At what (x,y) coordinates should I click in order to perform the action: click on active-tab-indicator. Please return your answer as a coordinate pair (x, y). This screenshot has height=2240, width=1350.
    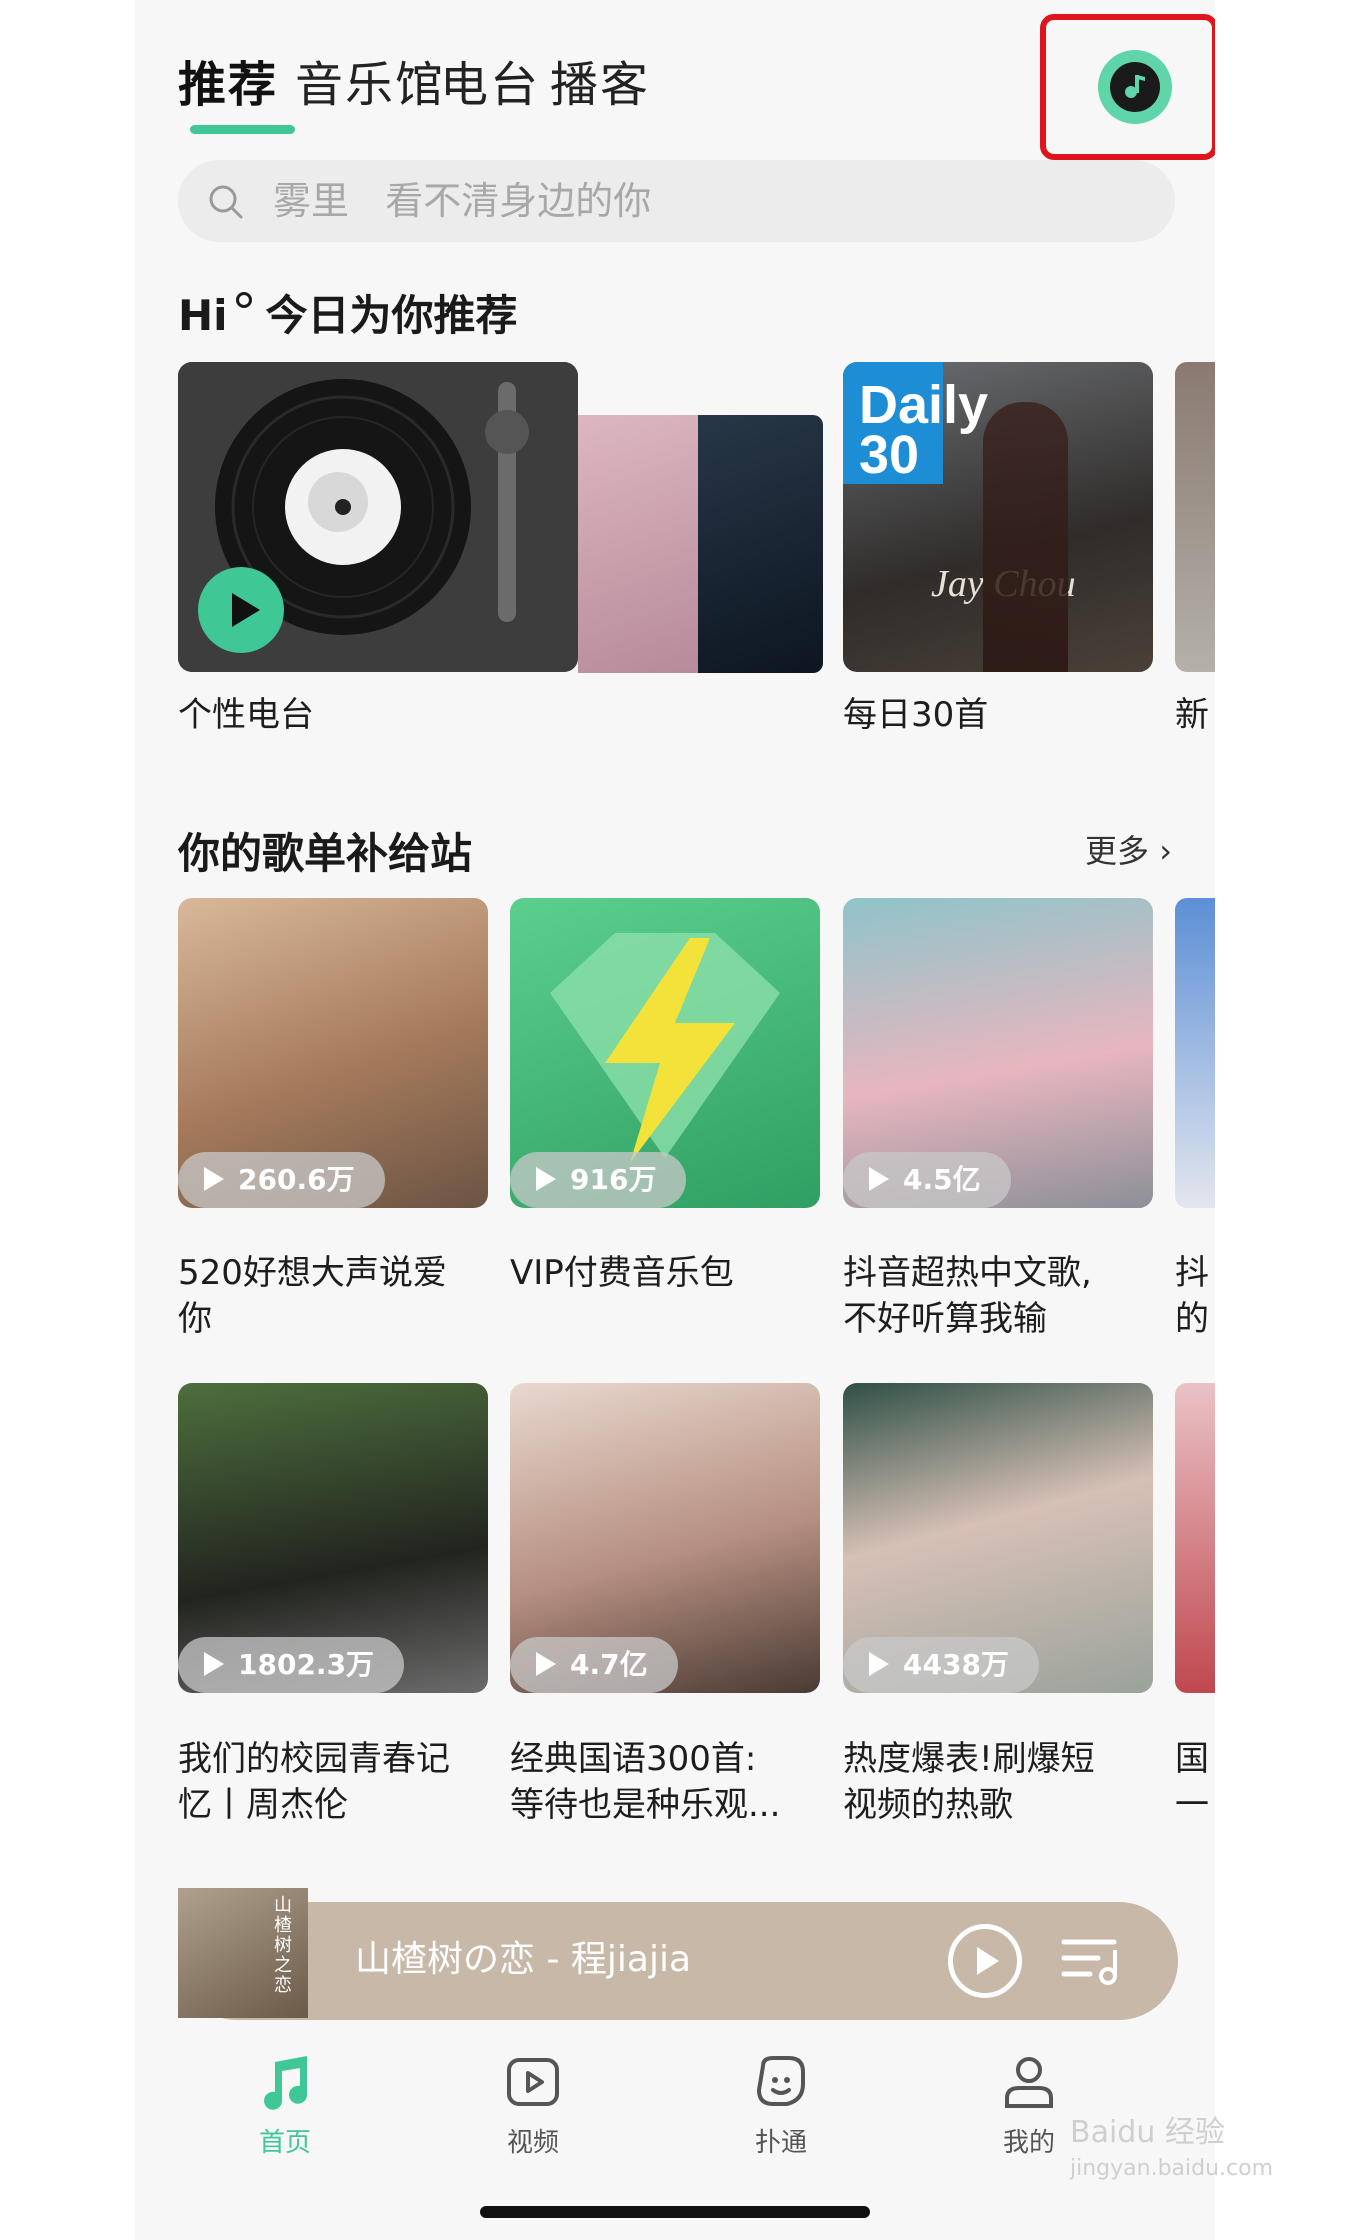
    Looking at the image, I should click on (242, 129).